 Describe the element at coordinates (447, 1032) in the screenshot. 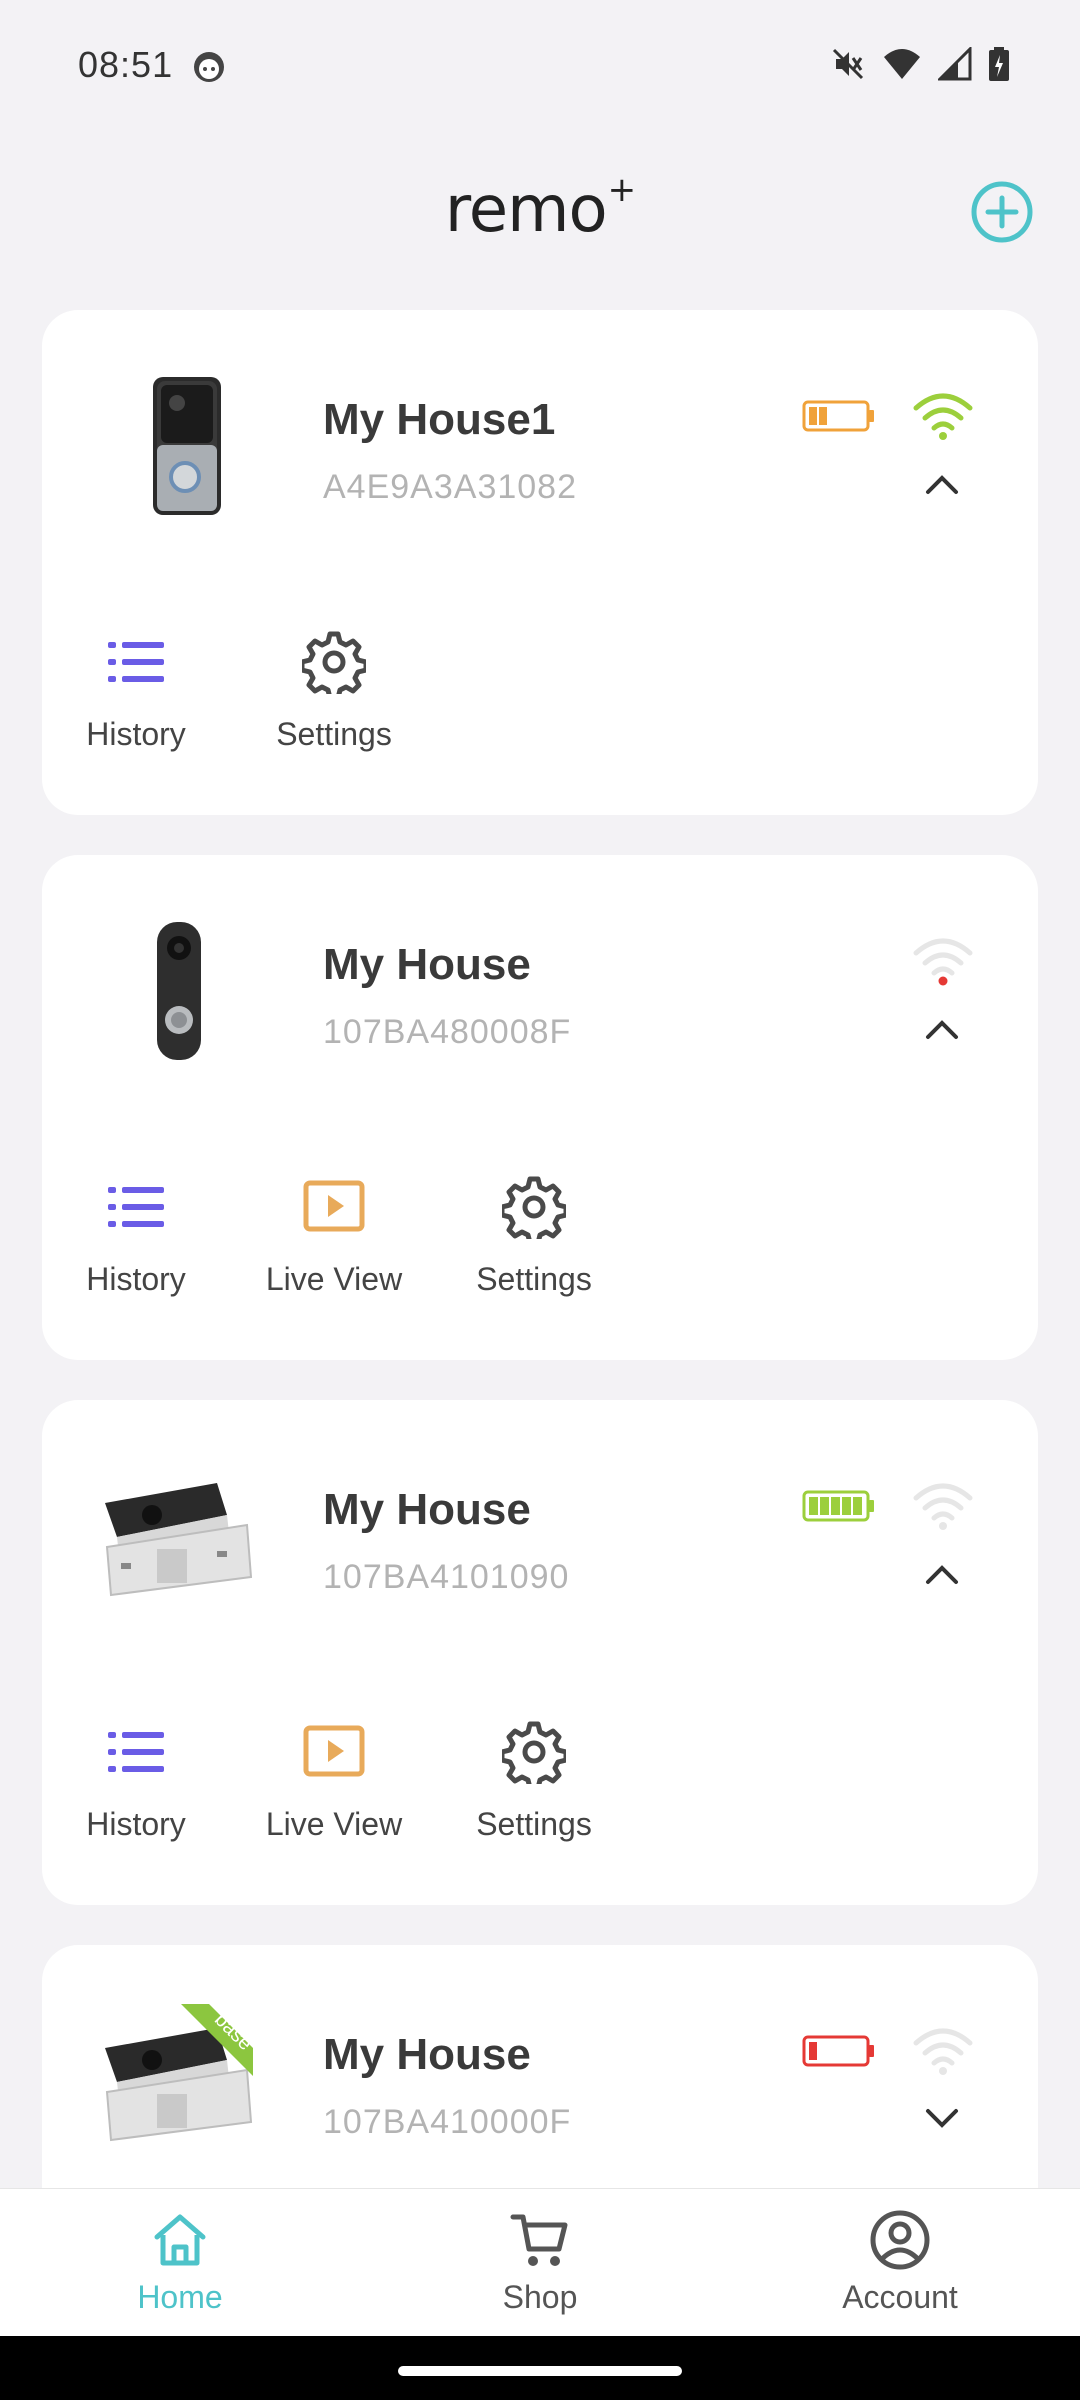

I see `device-id: 107BA480008F` at that location.